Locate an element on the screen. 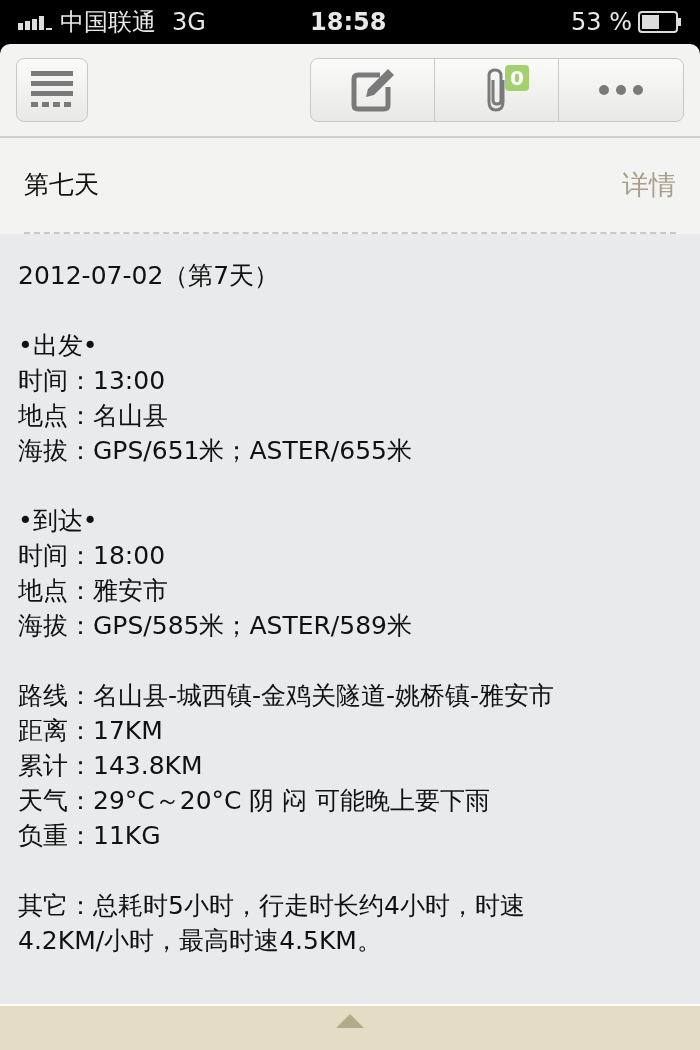  edit-icon is located at coordinates (372, 90).